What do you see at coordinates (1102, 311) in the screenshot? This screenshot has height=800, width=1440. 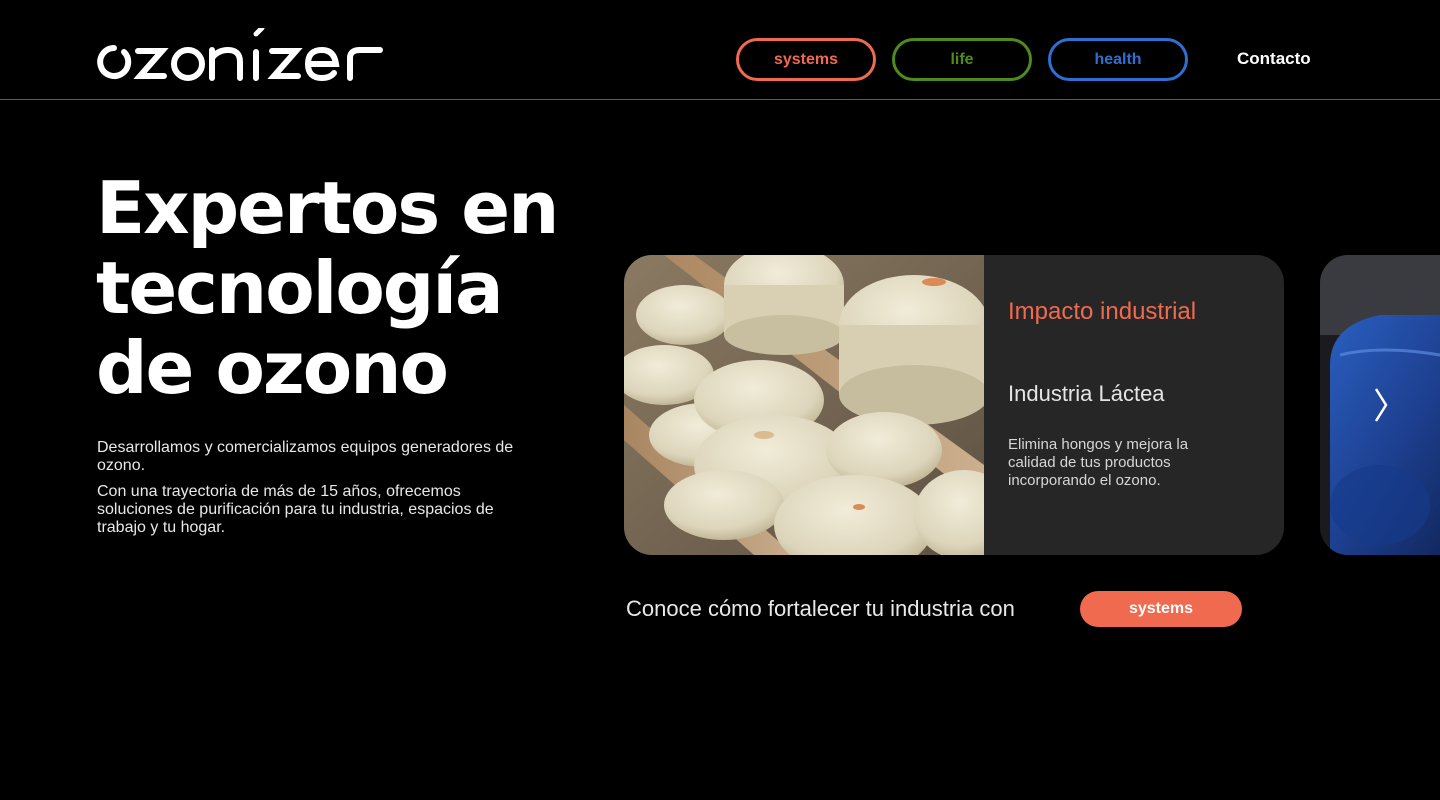 I see `card-eyebrow: Impacto industrial` at bounding box center [1102, 311].